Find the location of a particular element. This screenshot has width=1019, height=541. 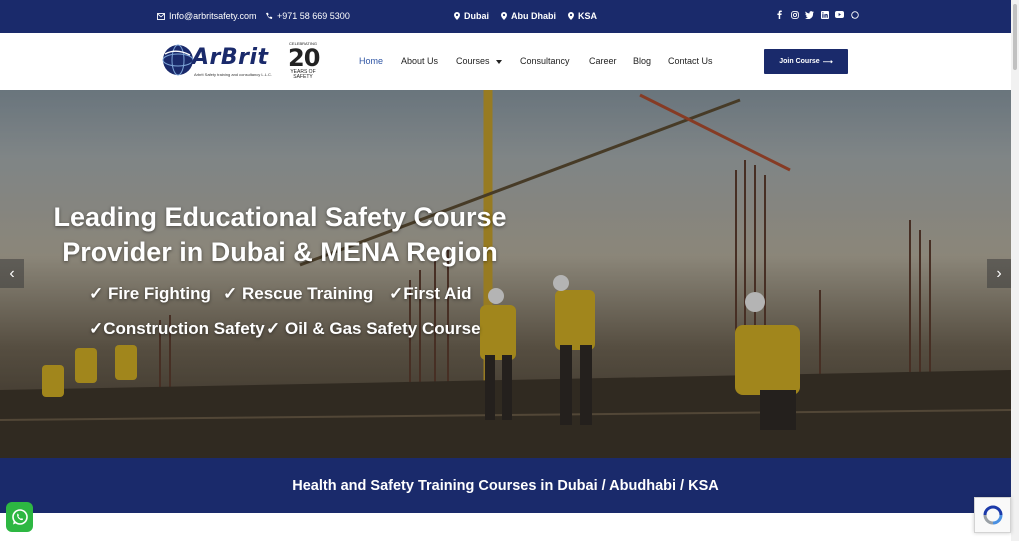

instagram-icon is located at coordinates (794, 14).